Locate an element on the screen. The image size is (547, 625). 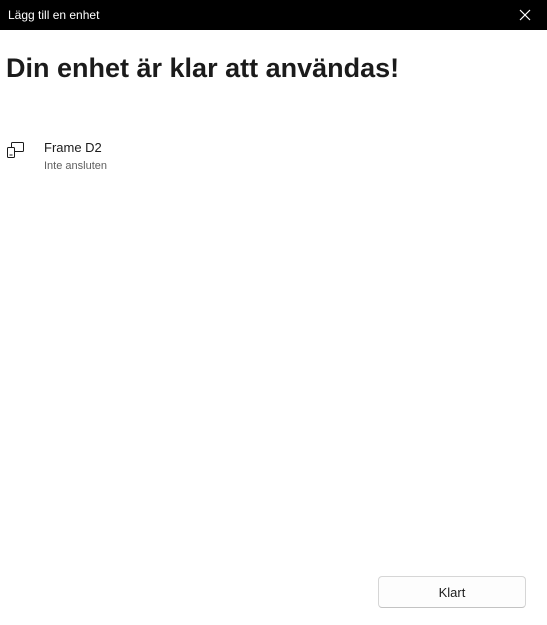
display-device-icon is located at coordinates (15, 150).